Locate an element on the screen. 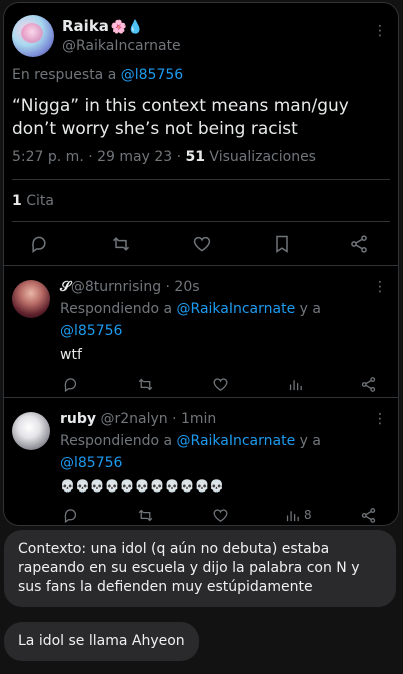 The width and height of the screenshot is (403, 674). reply-author: ruby @r2nalyn · 1min is located at coordinates (138, 419).